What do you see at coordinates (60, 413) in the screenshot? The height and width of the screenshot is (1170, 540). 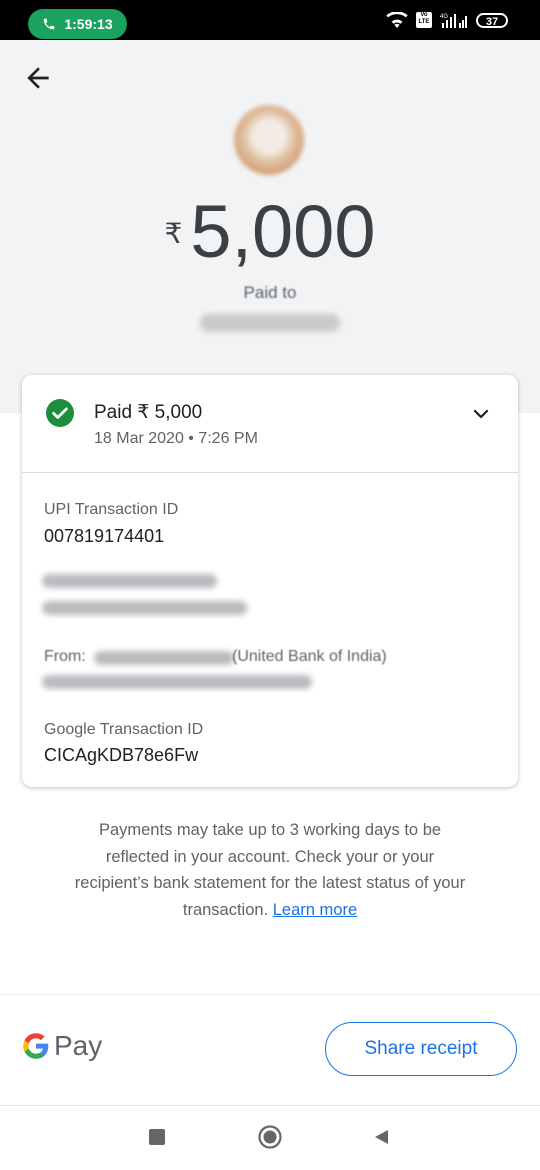 I see `check-circle-icon` at bounding box center [60, 413].